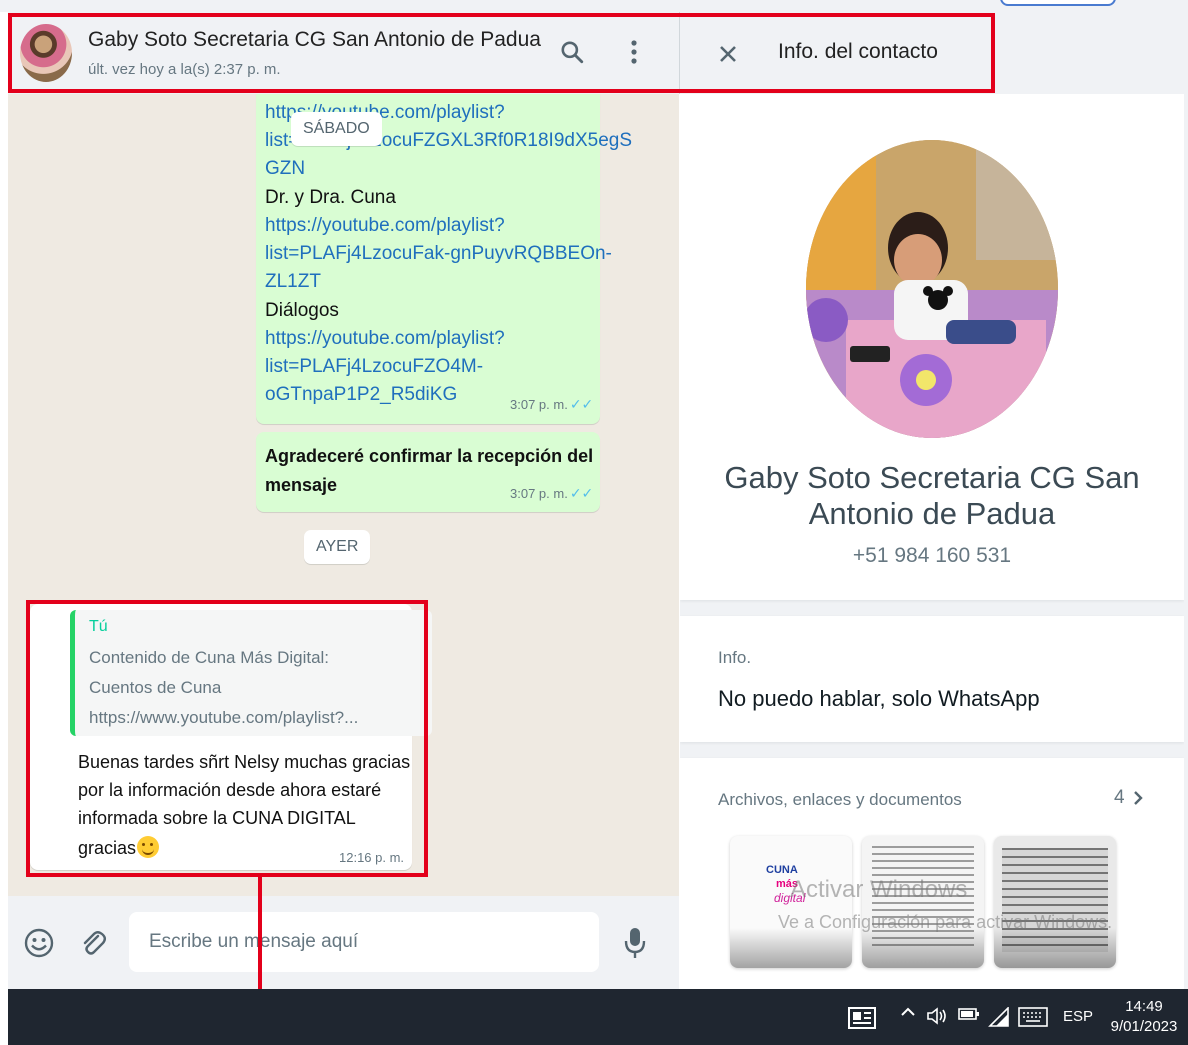  Describe the element at coordinates (594, 6) in the screenshot. I see `window-top-strip` at that location.